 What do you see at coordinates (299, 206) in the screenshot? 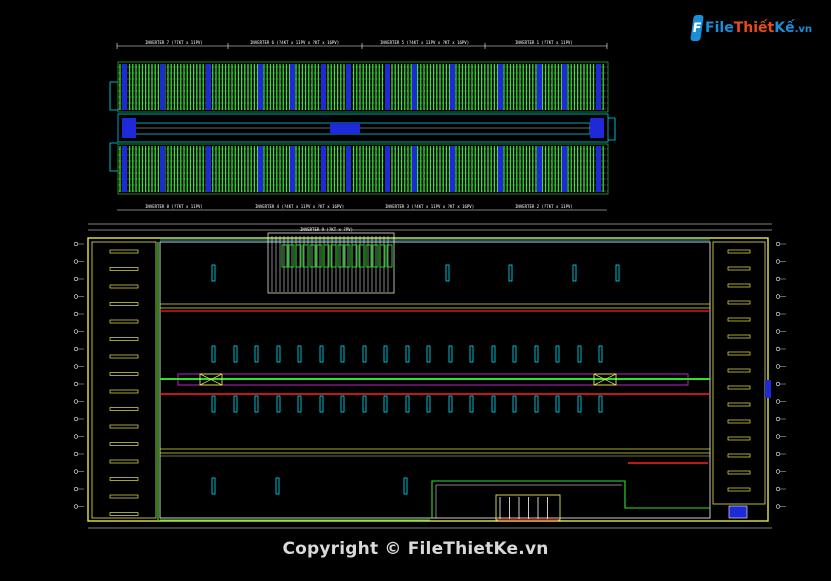
I see `inverter-label-bottom-2: INVERTER 4 (?4KT x 11PV x ?KT x 16PV)` at bounding box center [299, 206].